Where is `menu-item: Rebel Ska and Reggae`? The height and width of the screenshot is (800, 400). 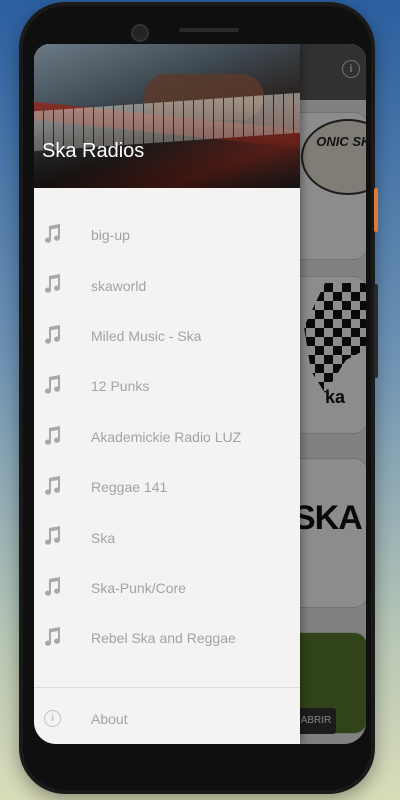 menu-item: Rebel Ska and Reggae is located at coordinates (167, 638).